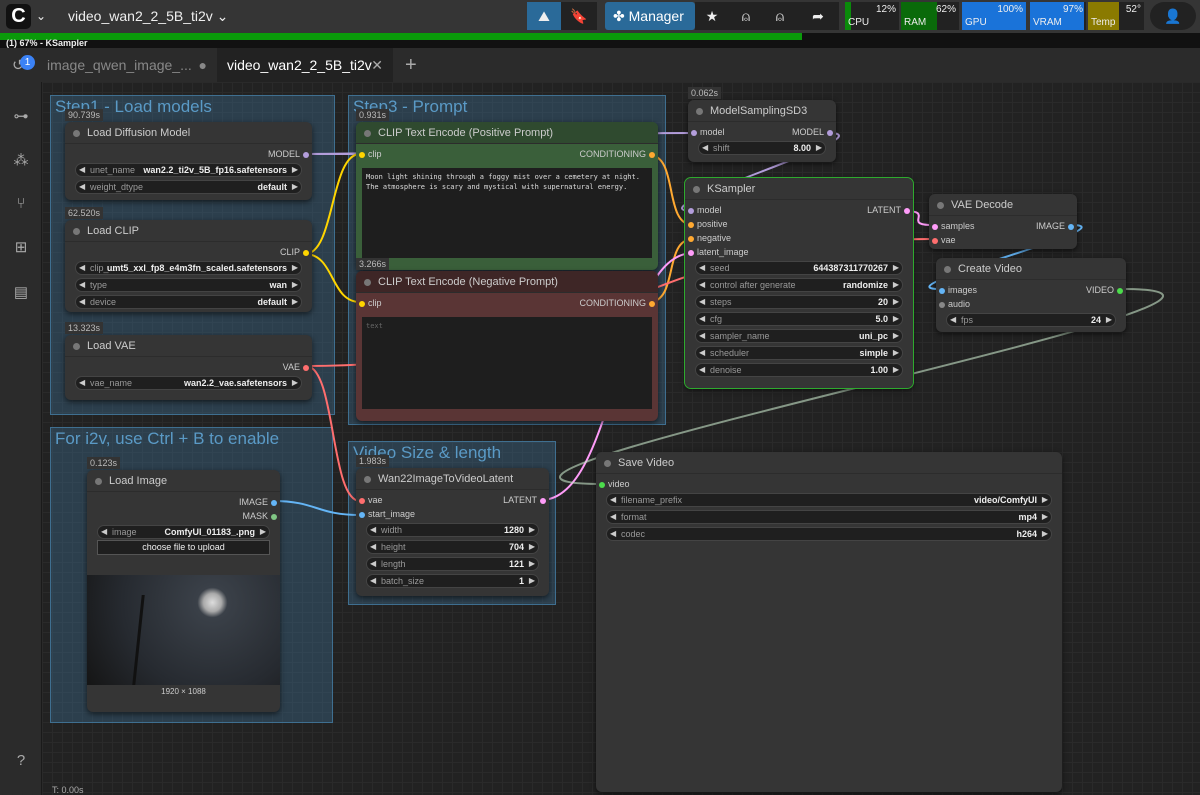 This screenshot has width=1200, height=795. What do you see at coordinates (780, 16) in the screenshot?
I see `free-cache-icon: ⍝` at bounding box center [780, 16].